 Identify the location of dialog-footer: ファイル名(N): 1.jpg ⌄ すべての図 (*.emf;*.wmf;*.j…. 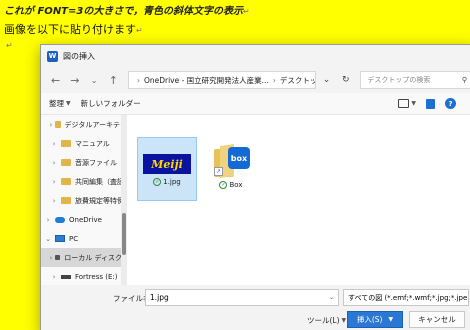
(255, 307).